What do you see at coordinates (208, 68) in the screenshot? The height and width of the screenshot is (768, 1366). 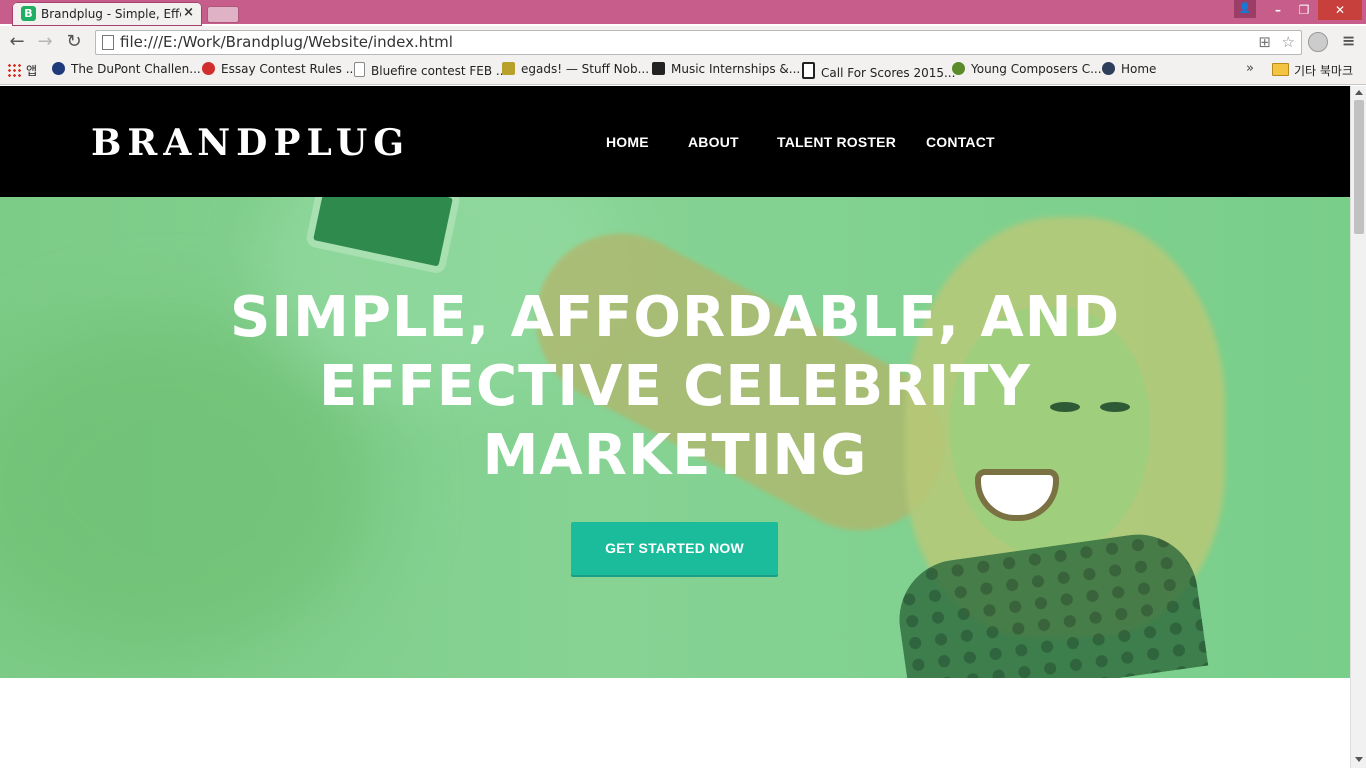 I see `flower-icon` at bounding box center [208, 68].